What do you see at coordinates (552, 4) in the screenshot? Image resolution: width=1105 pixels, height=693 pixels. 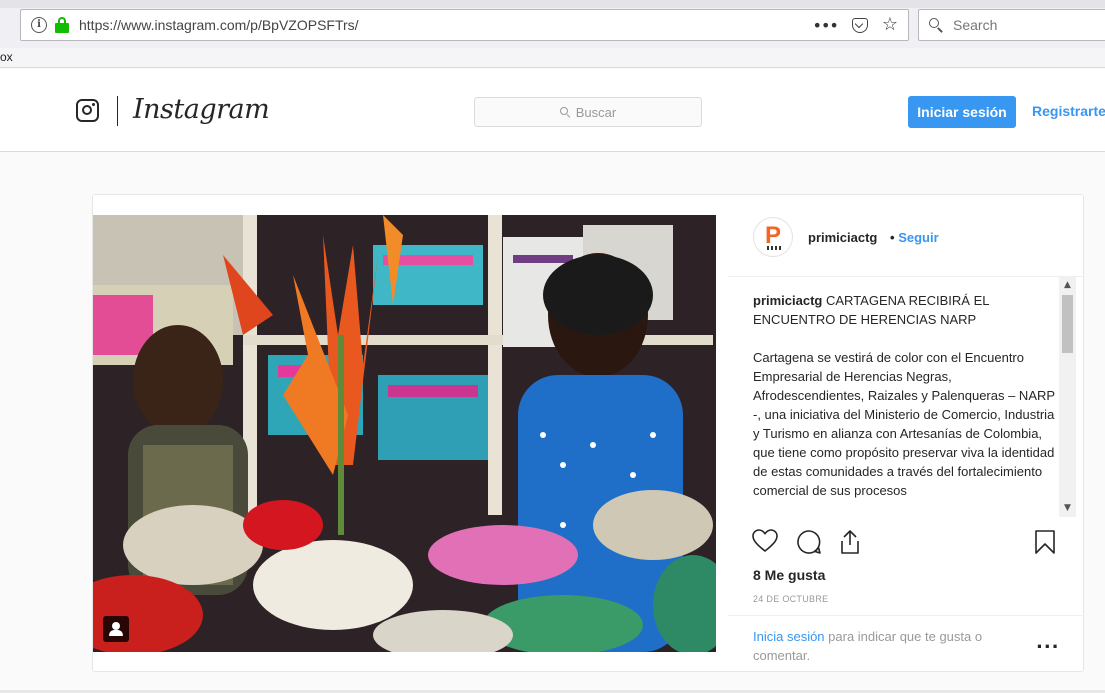 I see `tab-strip` at bounding box center [552, 4].